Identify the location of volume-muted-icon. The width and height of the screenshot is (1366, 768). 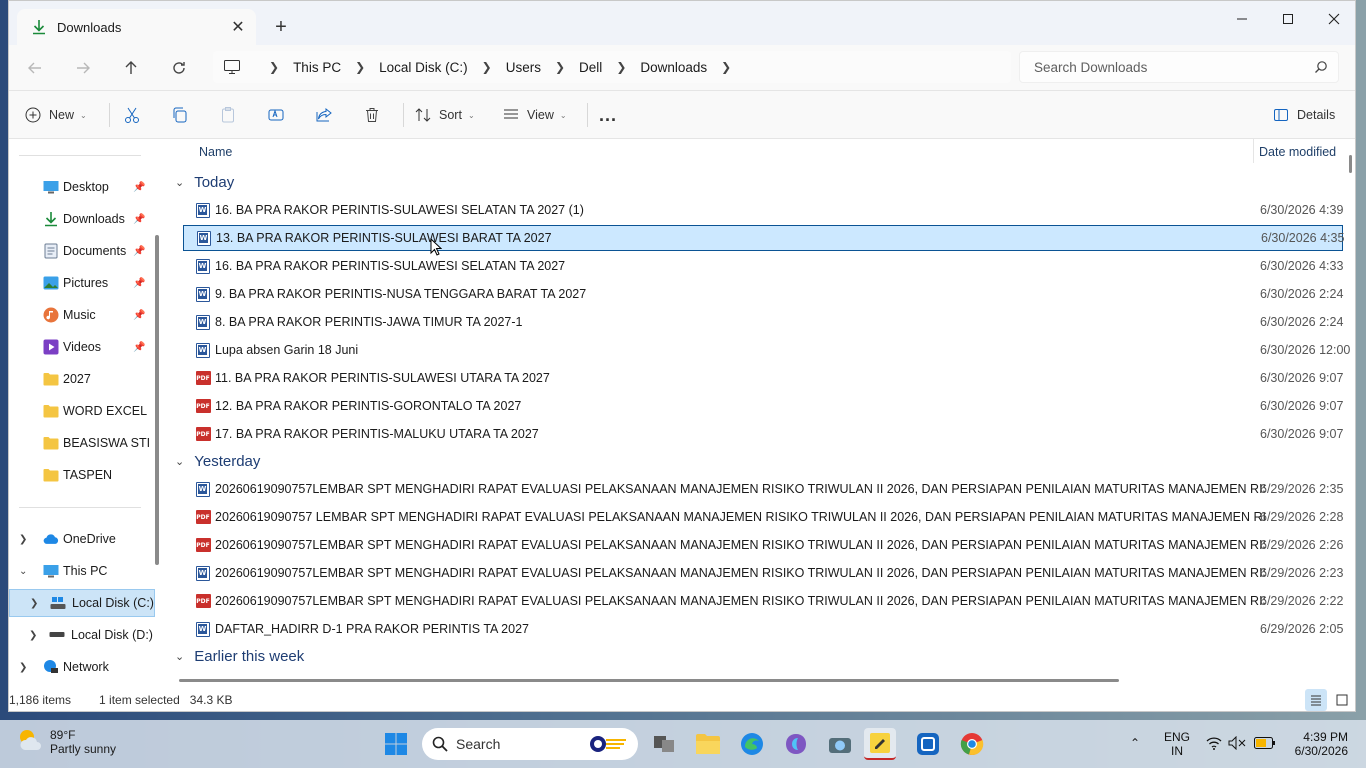
(1237, 744).